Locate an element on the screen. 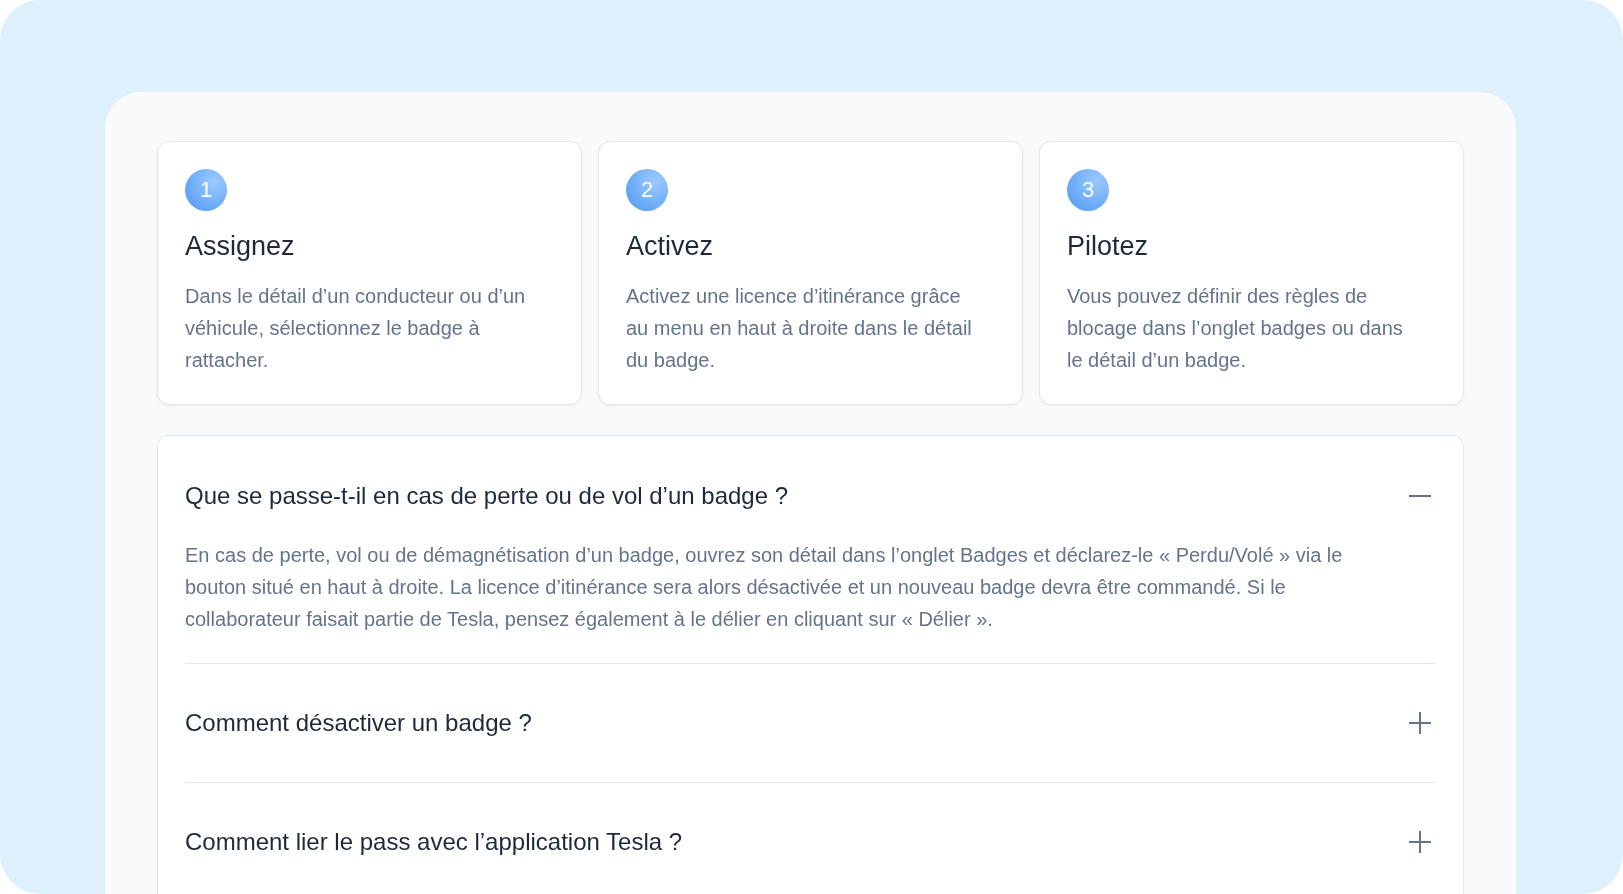 This screenshot has width=1623, height=894. faq-question: Comment lier le pass avec l’application Tesla ? is located at coordinates (810, 838).